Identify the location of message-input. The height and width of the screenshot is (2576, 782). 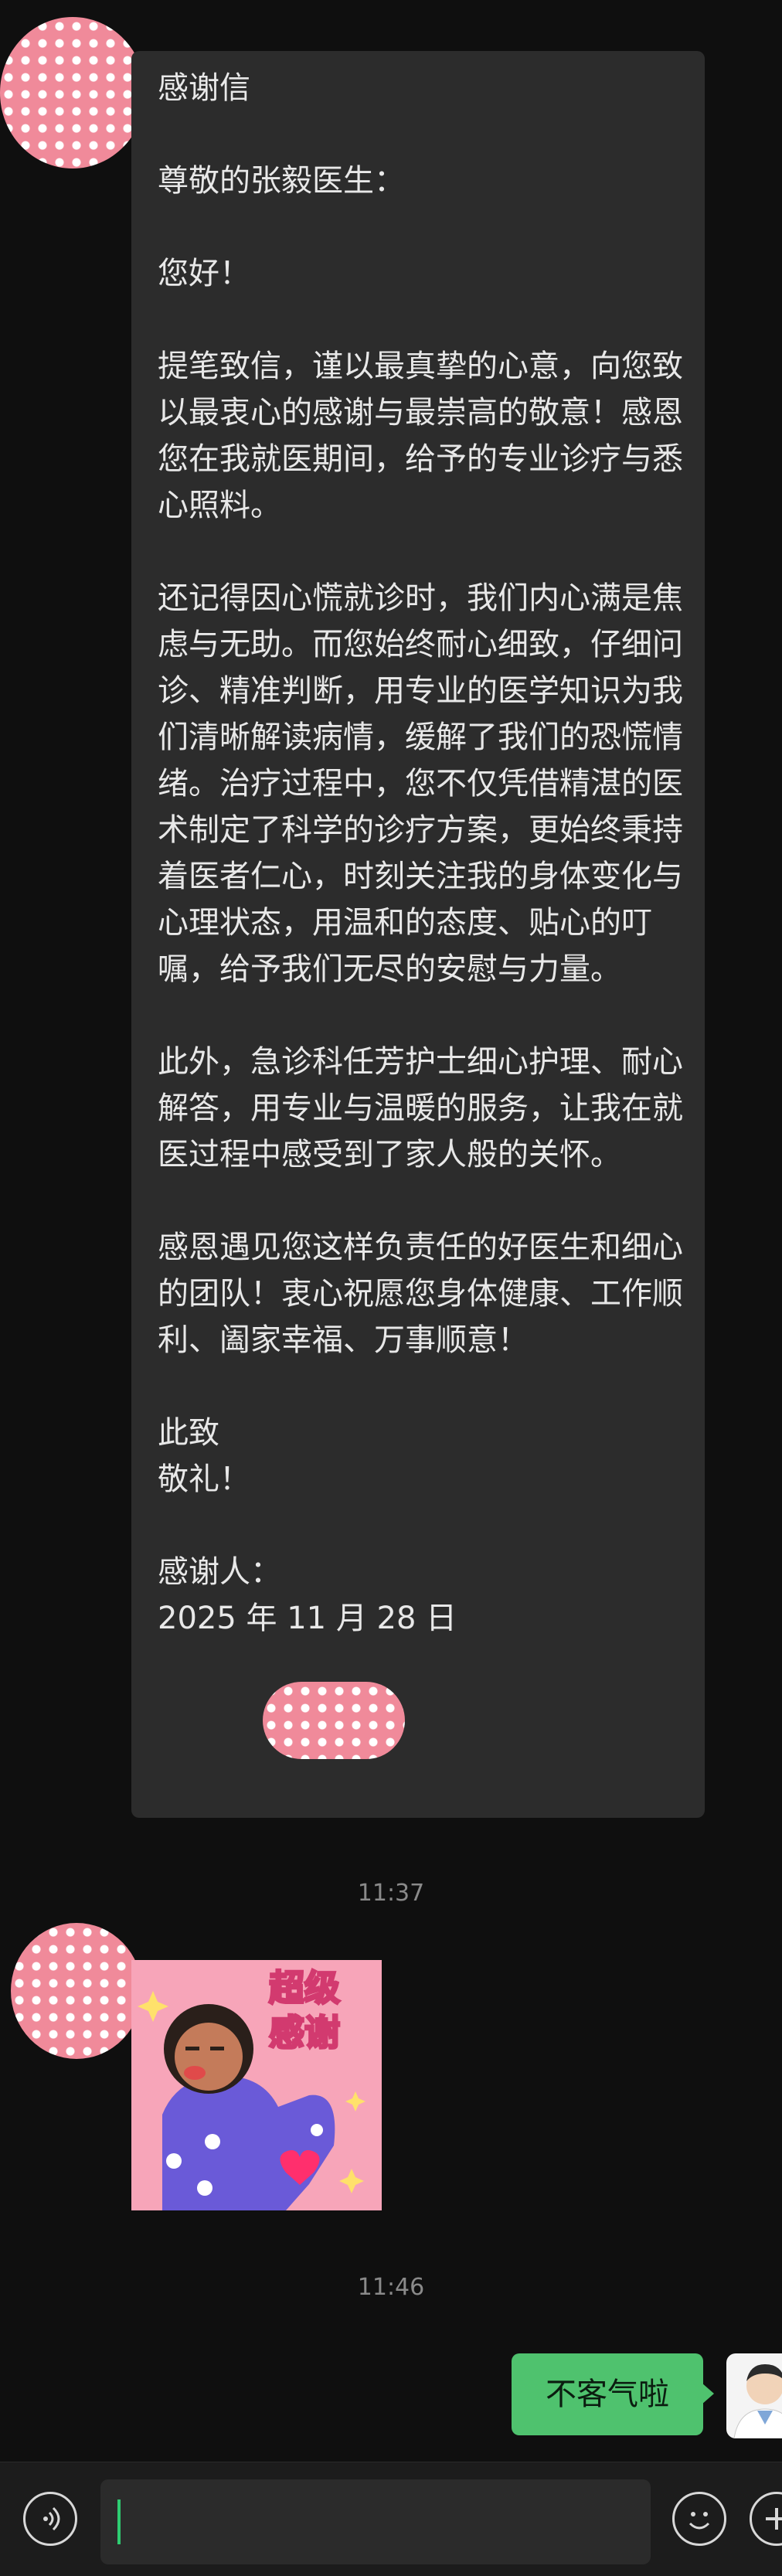
(375, 2521).